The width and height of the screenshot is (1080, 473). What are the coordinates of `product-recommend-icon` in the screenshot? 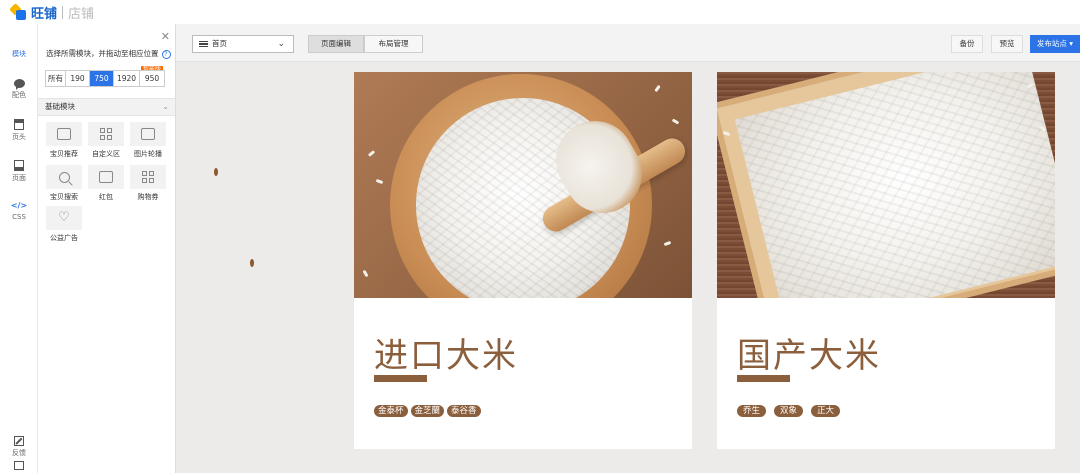 It's located at (64, 134).